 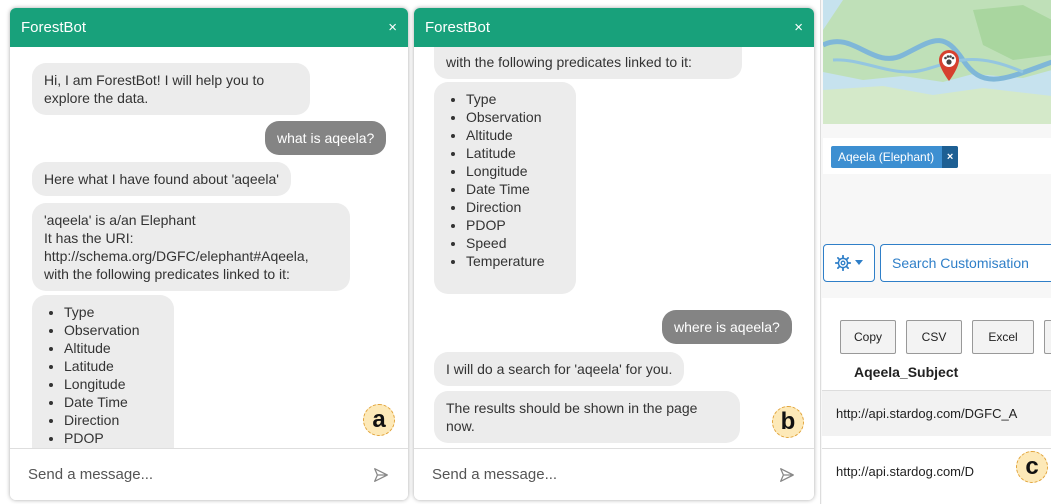 I want to click on caret-down-icon, so click(x=859, y=262).